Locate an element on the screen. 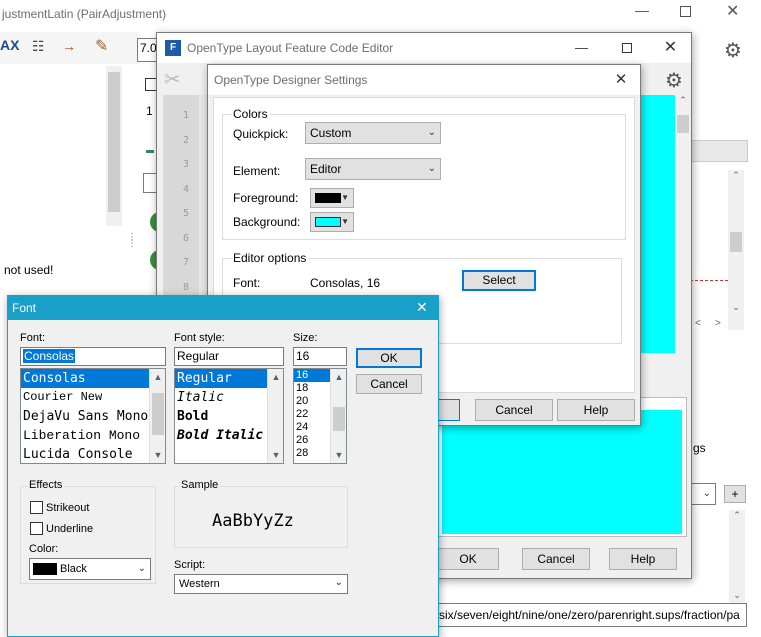 This screenshot has height=637, width=761. line-number: 4 is located at coordinates (186, 189).